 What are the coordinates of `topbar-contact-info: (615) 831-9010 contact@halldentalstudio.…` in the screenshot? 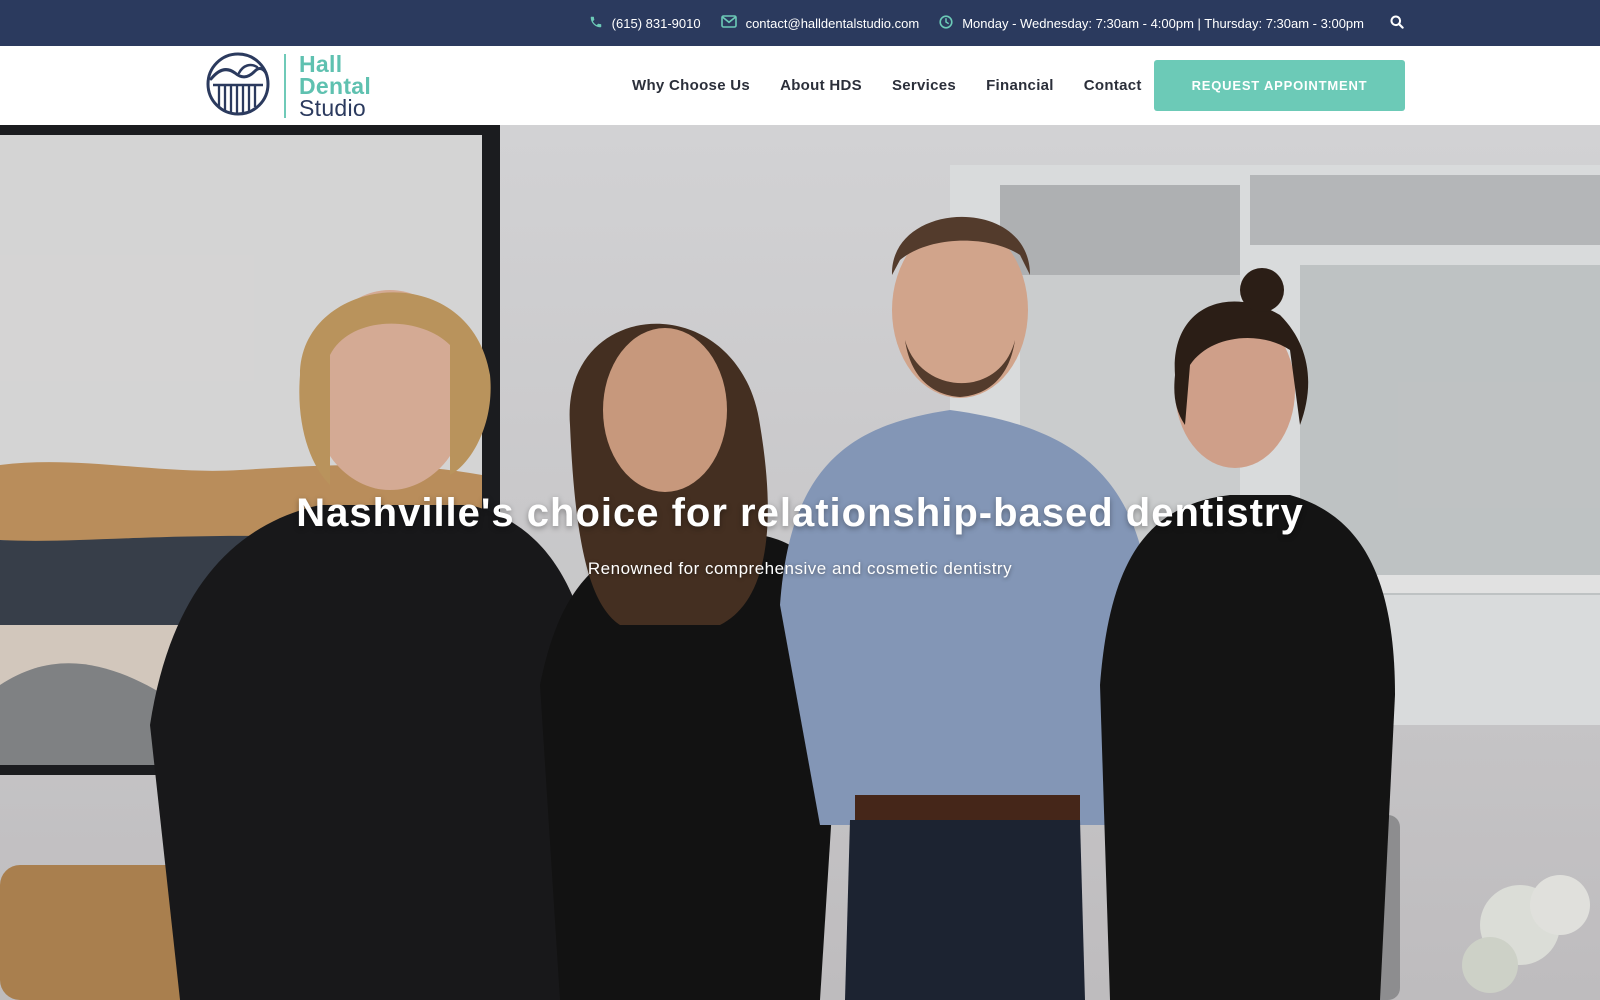 It's located at (996, 23).